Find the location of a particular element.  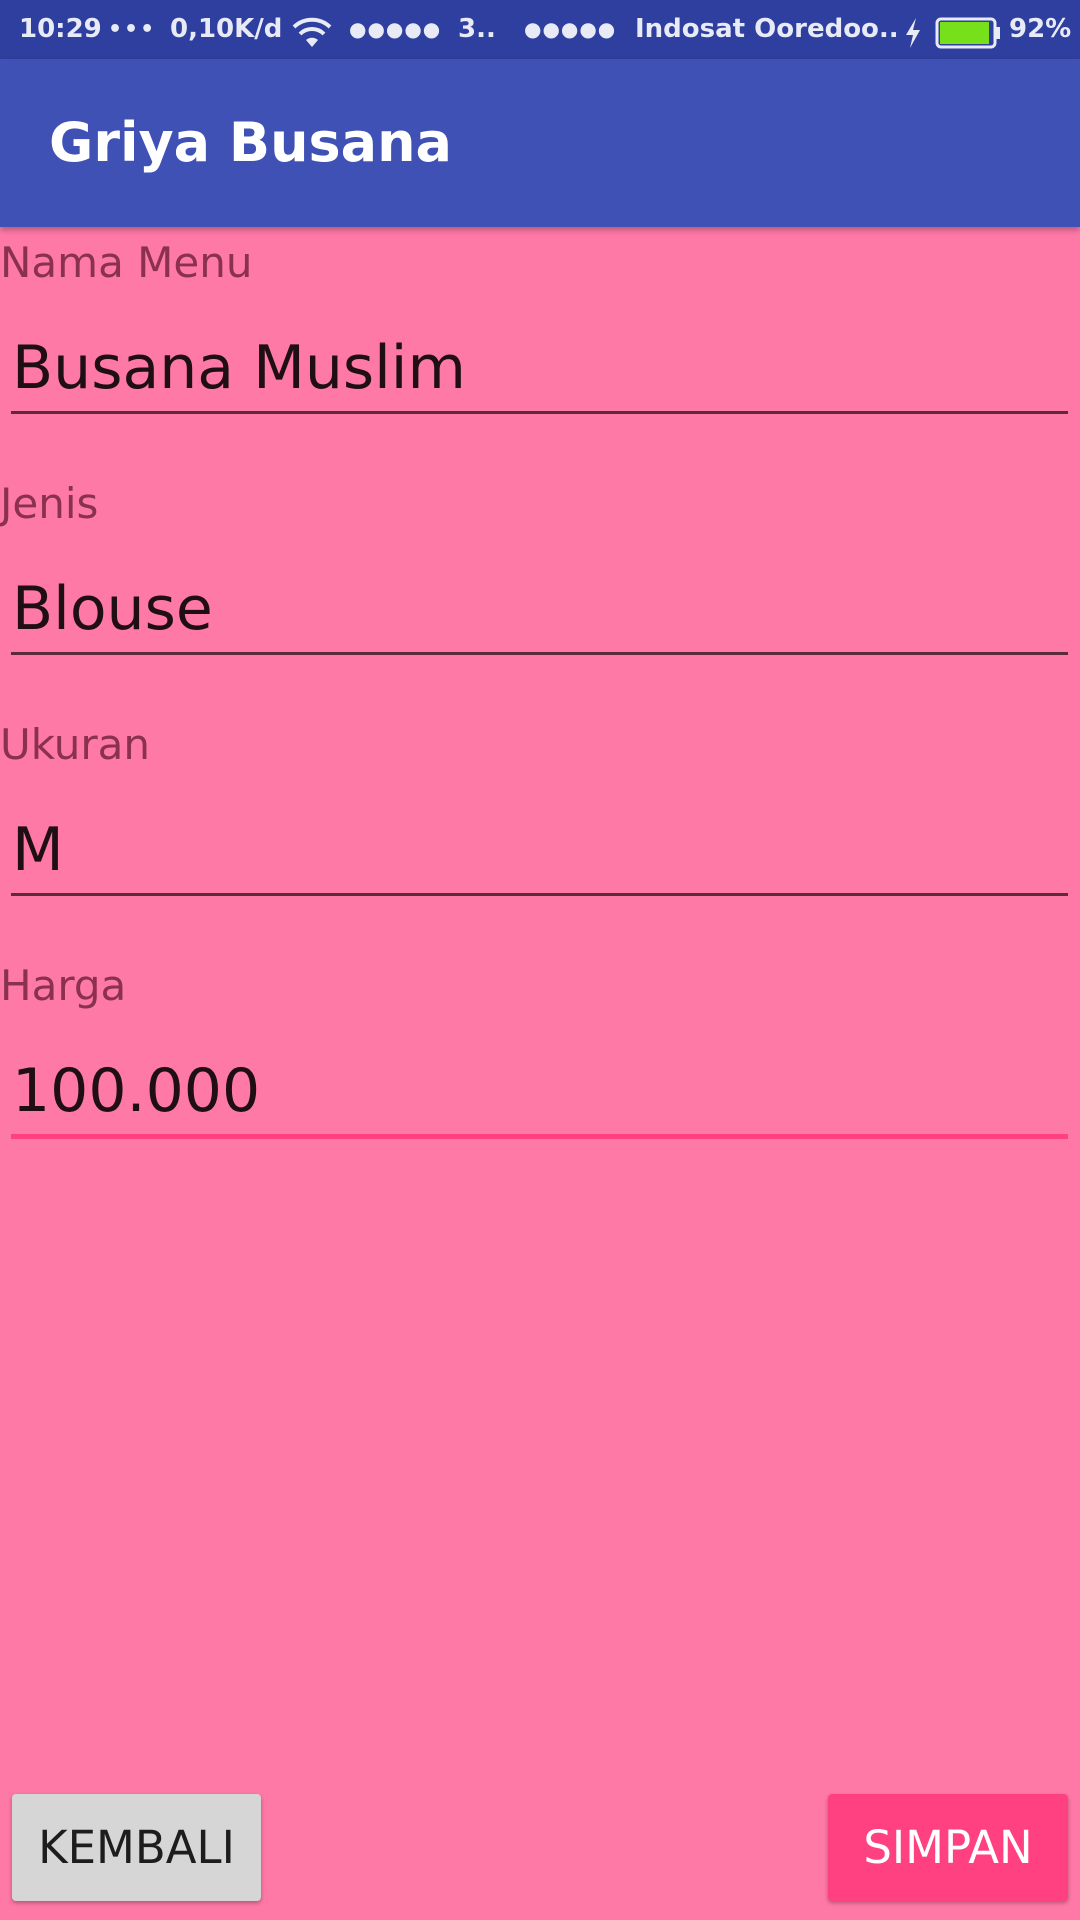

app-bar: Griya Busana is located at coordinates (540, 143).